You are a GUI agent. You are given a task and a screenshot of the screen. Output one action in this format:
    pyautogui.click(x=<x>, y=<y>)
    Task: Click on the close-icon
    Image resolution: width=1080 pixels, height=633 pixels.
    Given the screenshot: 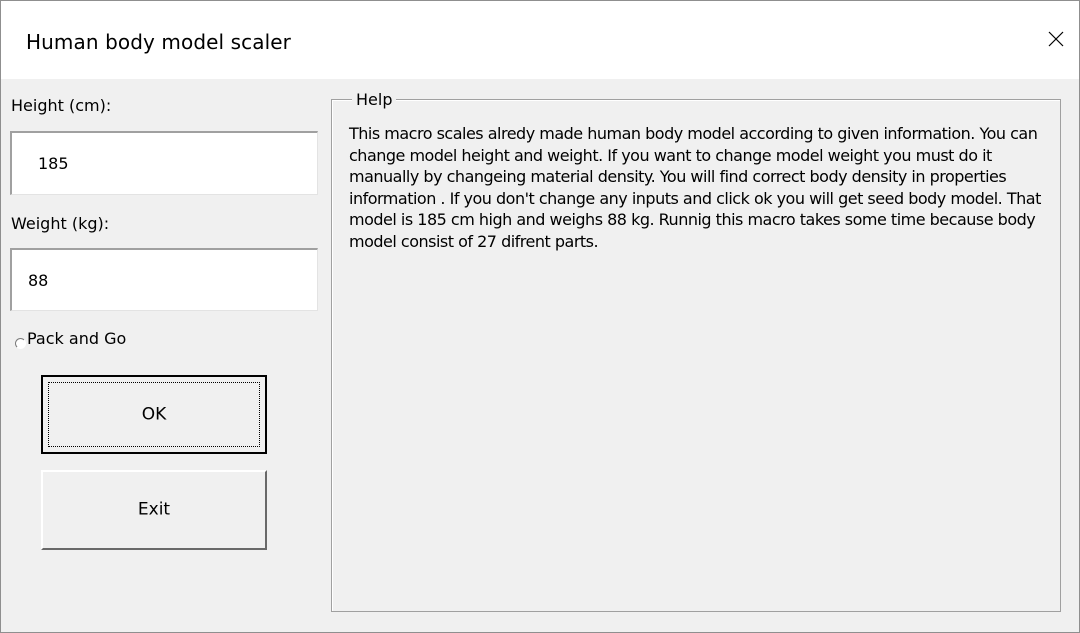 What is the action you would take?
    pyautogui.click(x=1056, y=39)
    